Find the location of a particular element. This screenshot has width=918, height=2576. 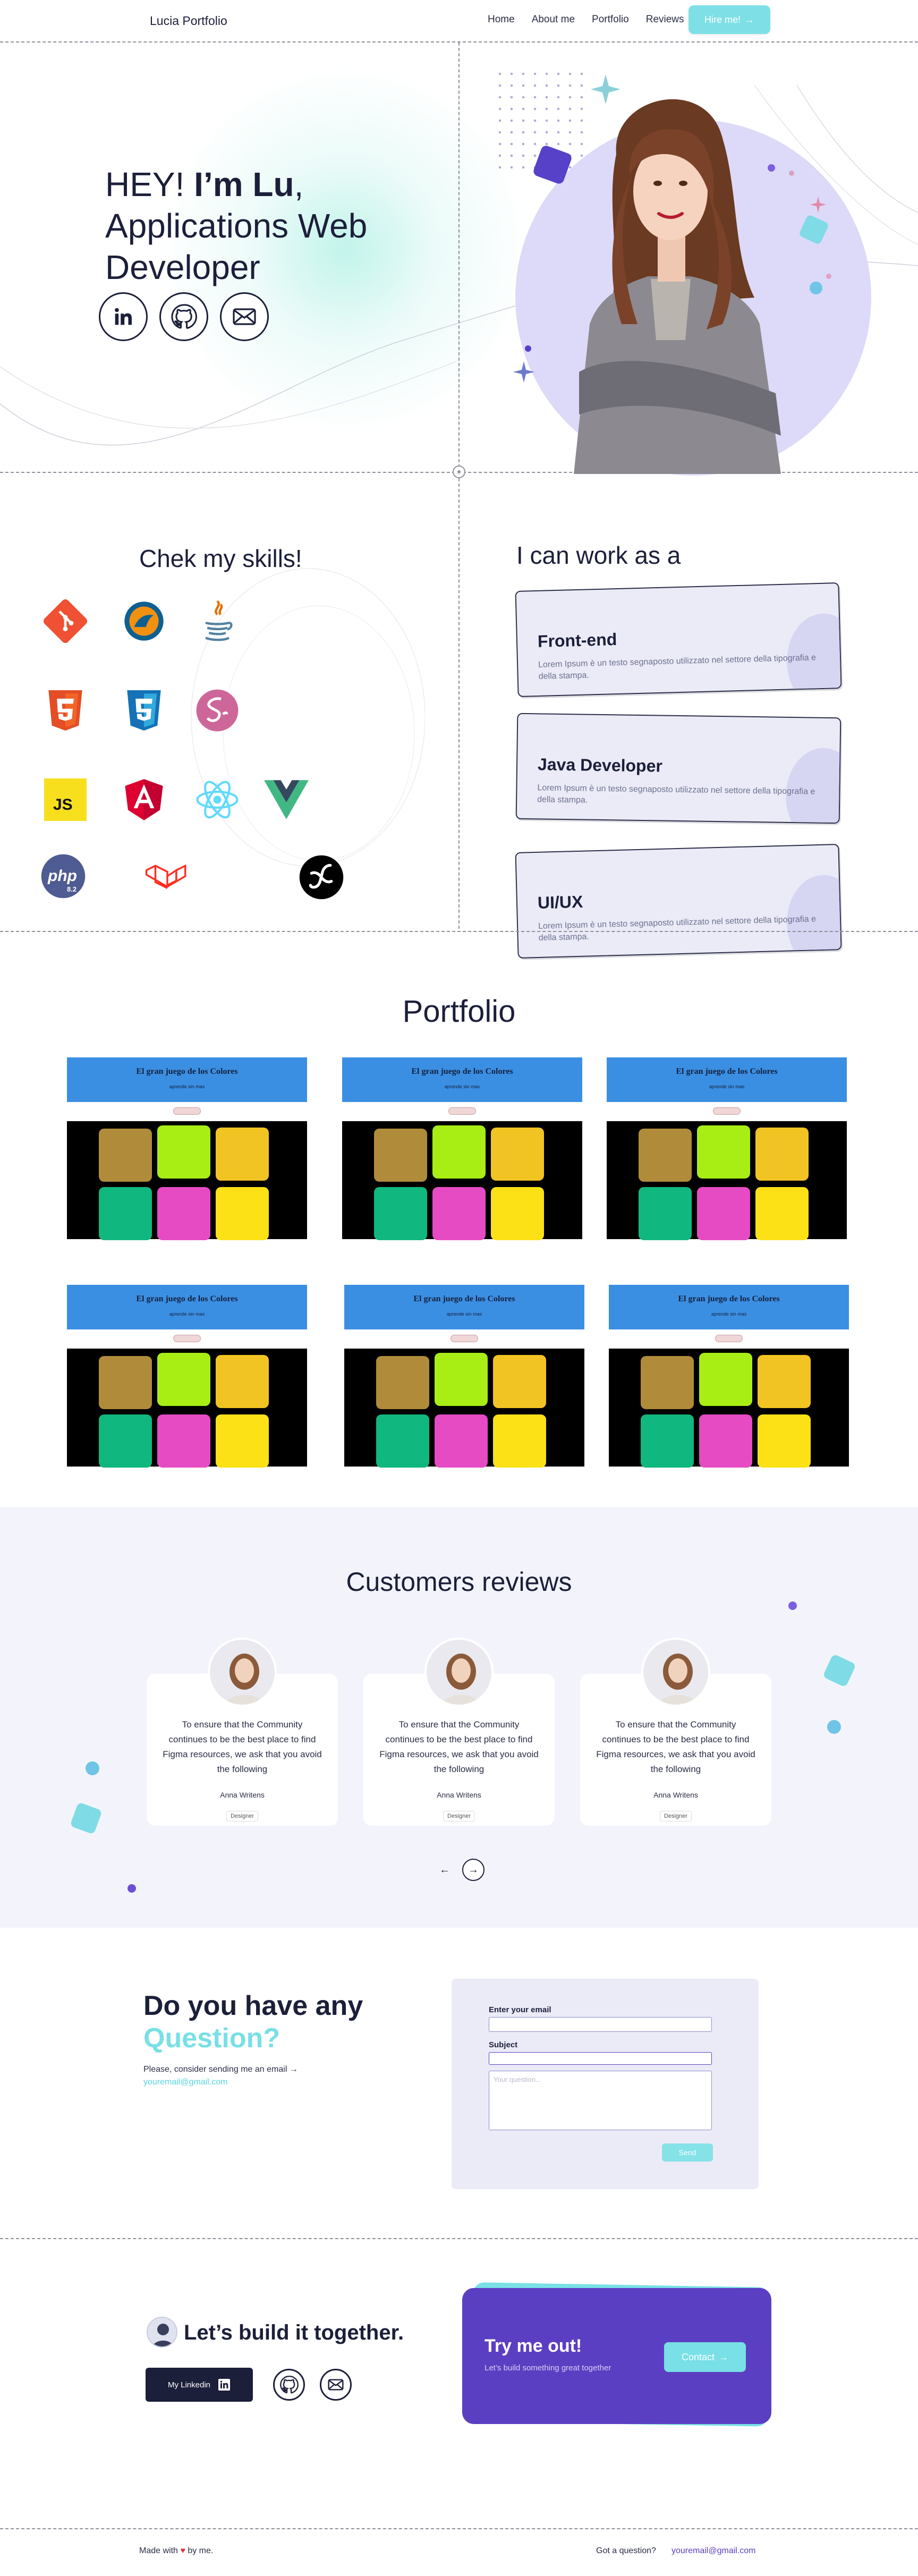

hero-divider-v is located at coordinates (459, 258).